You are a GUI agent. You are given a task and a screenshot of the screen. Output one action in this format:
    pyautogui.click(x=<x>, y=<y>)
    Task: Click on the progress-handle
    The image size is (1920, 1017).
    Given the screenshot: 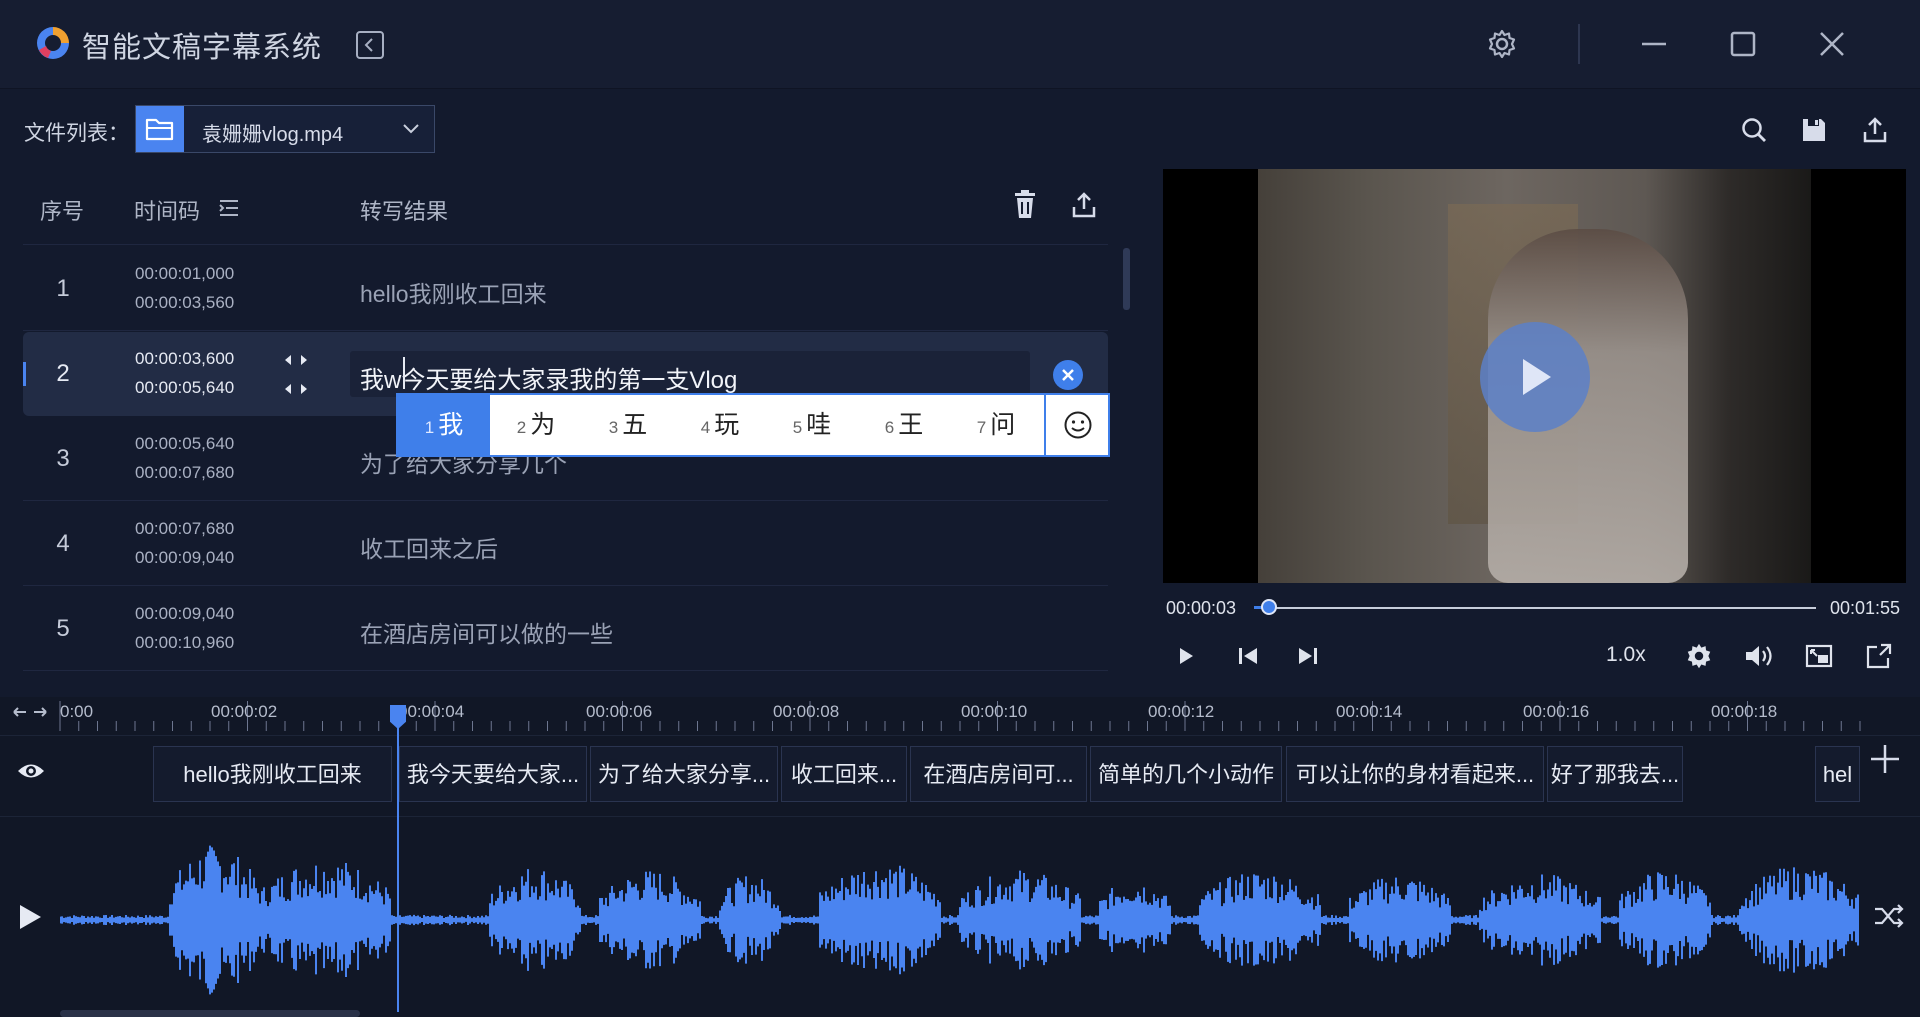 What is the action you would take?
    pyautogui.click(x=1269, y=607)
    